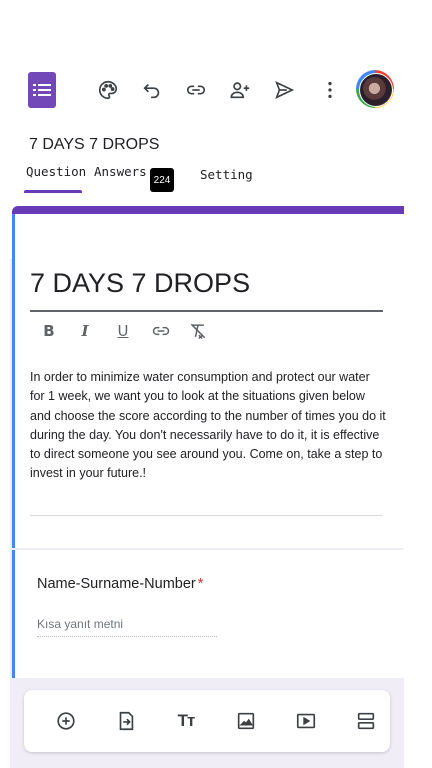  Describe the element at coordinates (140, 283) in the screenshot. I see `form-title-input: 7 DAYS 7 DROPS` at that location.